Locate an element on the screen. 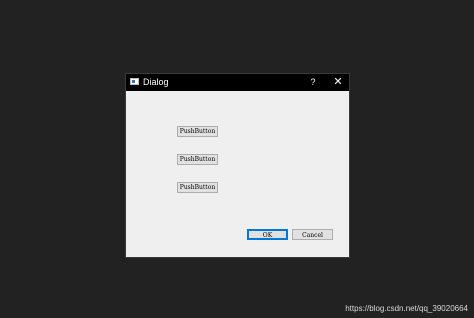 The width and height of the screenshot is (474, 318). close-button: ✕ is located at coordinates (338, 82).